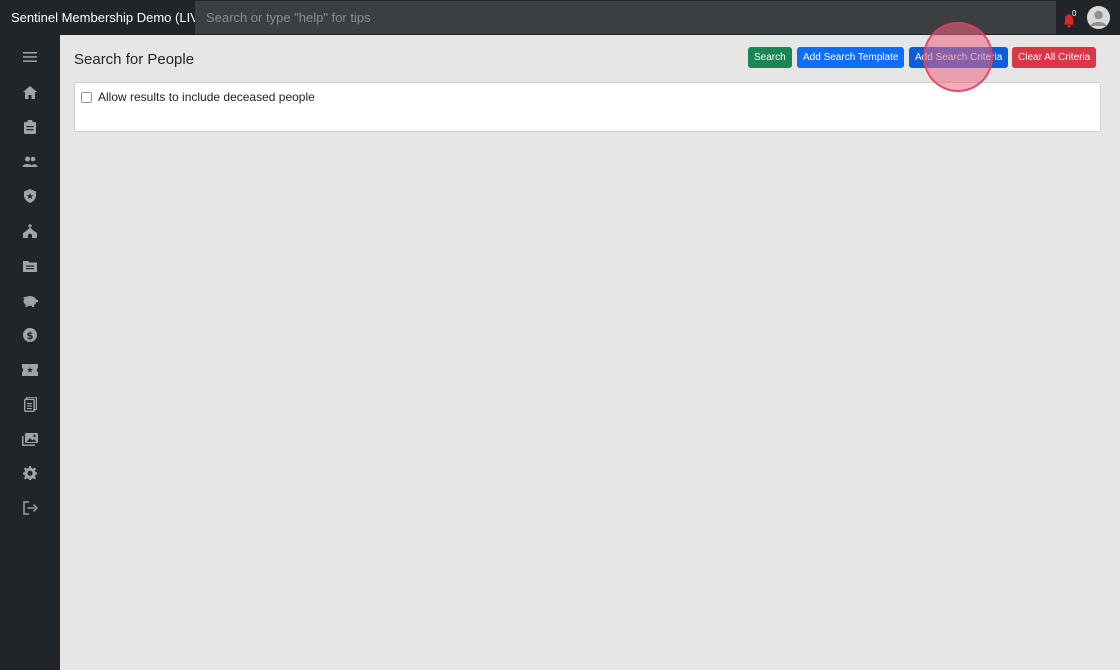 This screenshot has height=670, width=1120. What do you see at coordinates (959, 57) in the screenshot?
I see `add-search-criteria-button: Add Search Criteria` at bounding box center [959, 57].